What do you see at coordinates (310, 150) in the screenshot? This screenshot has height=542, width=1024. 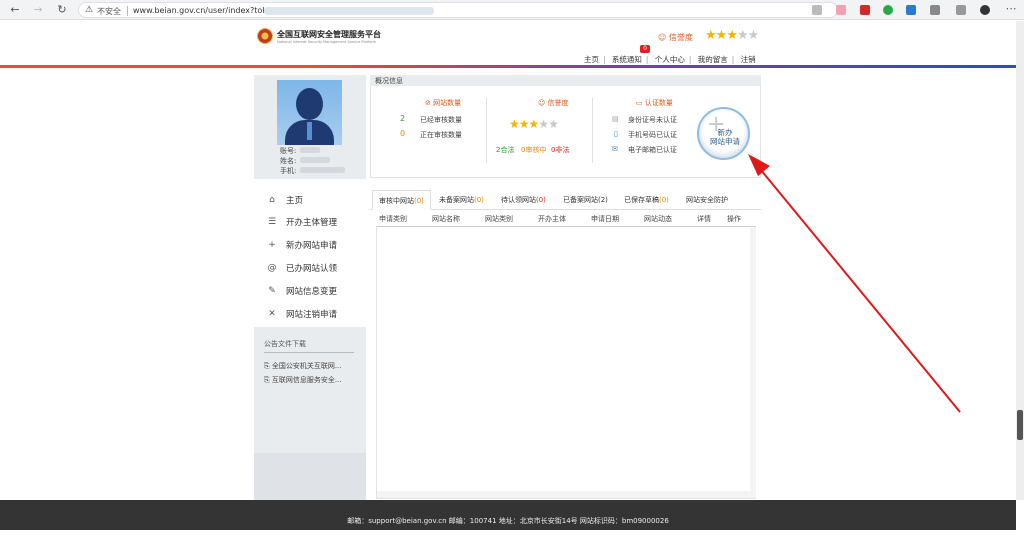 I see `account-value-redacted` at bounding box center [310, 150].